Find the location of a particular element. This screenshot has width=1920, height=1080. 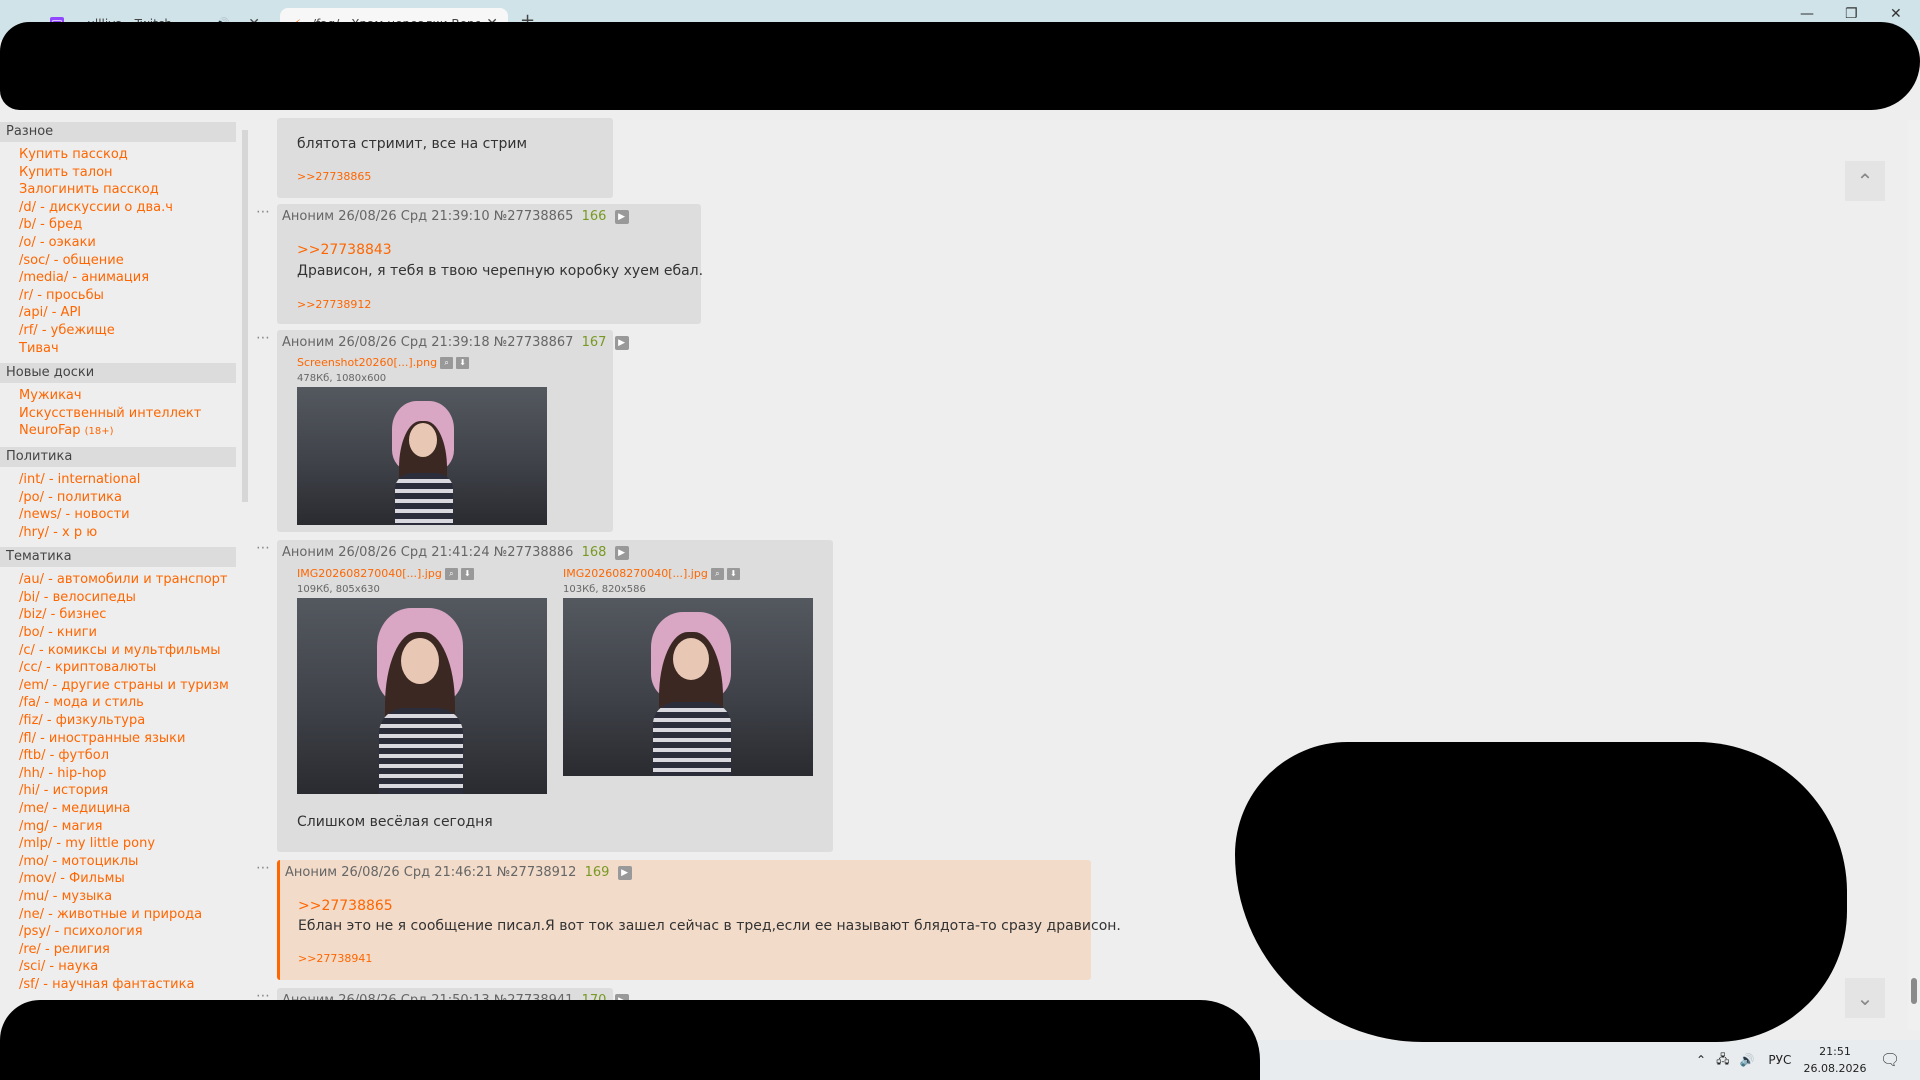

sidebar-link: /ne/ - животные и природа is located at coordinates (118, 915).